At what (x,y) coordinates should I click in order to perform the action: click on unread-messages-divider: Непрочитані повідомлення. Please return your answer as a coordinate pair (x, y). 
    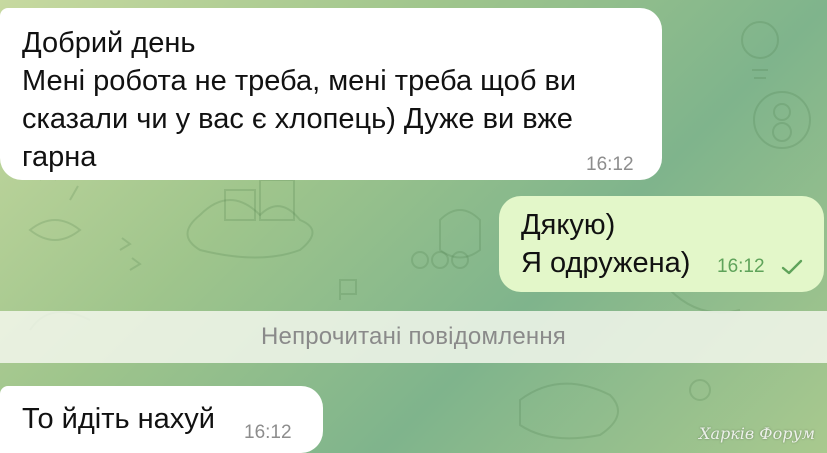
    Looking at the image, I should click on (413, 337).